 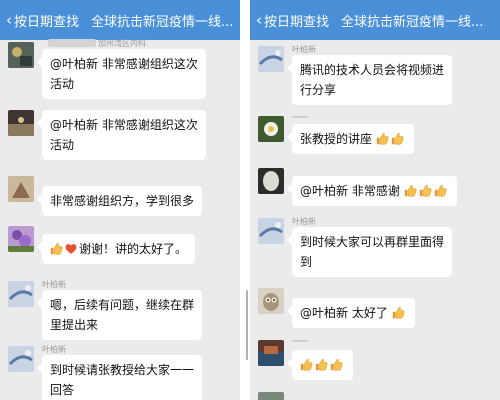 I want to click on message-text-line: 到, so click(x=306, y=262).